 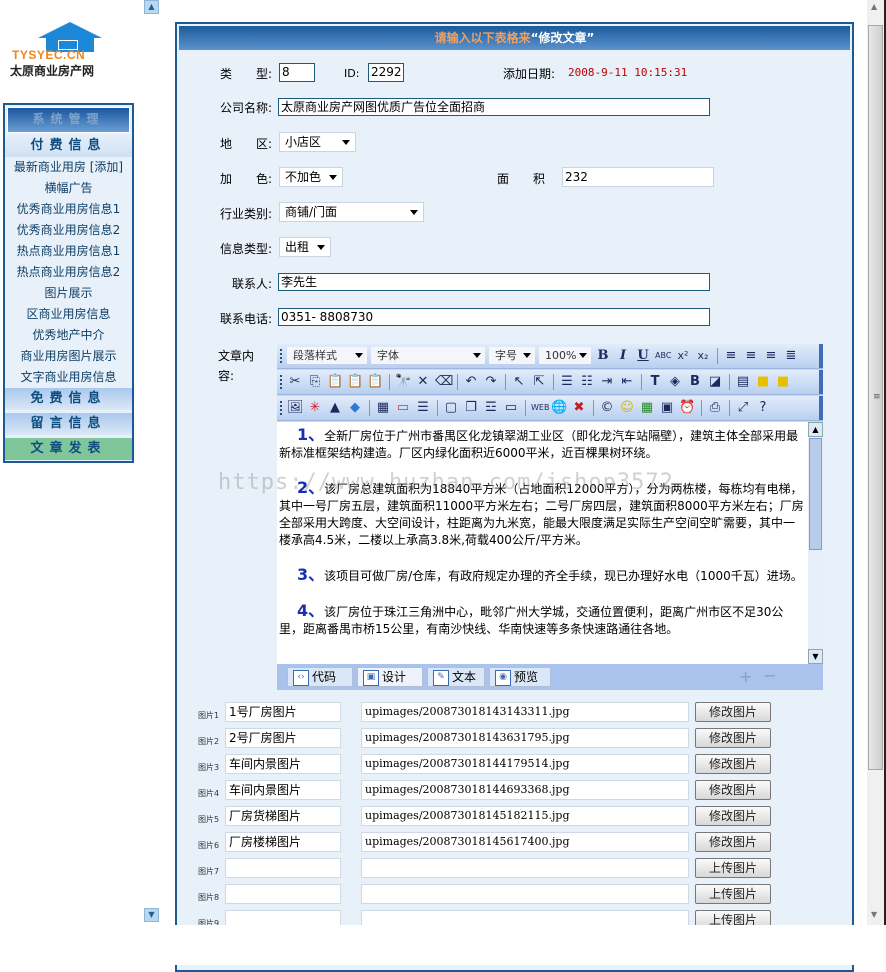 I want to click on layer-icon: ■, so click(x=763, y=382).